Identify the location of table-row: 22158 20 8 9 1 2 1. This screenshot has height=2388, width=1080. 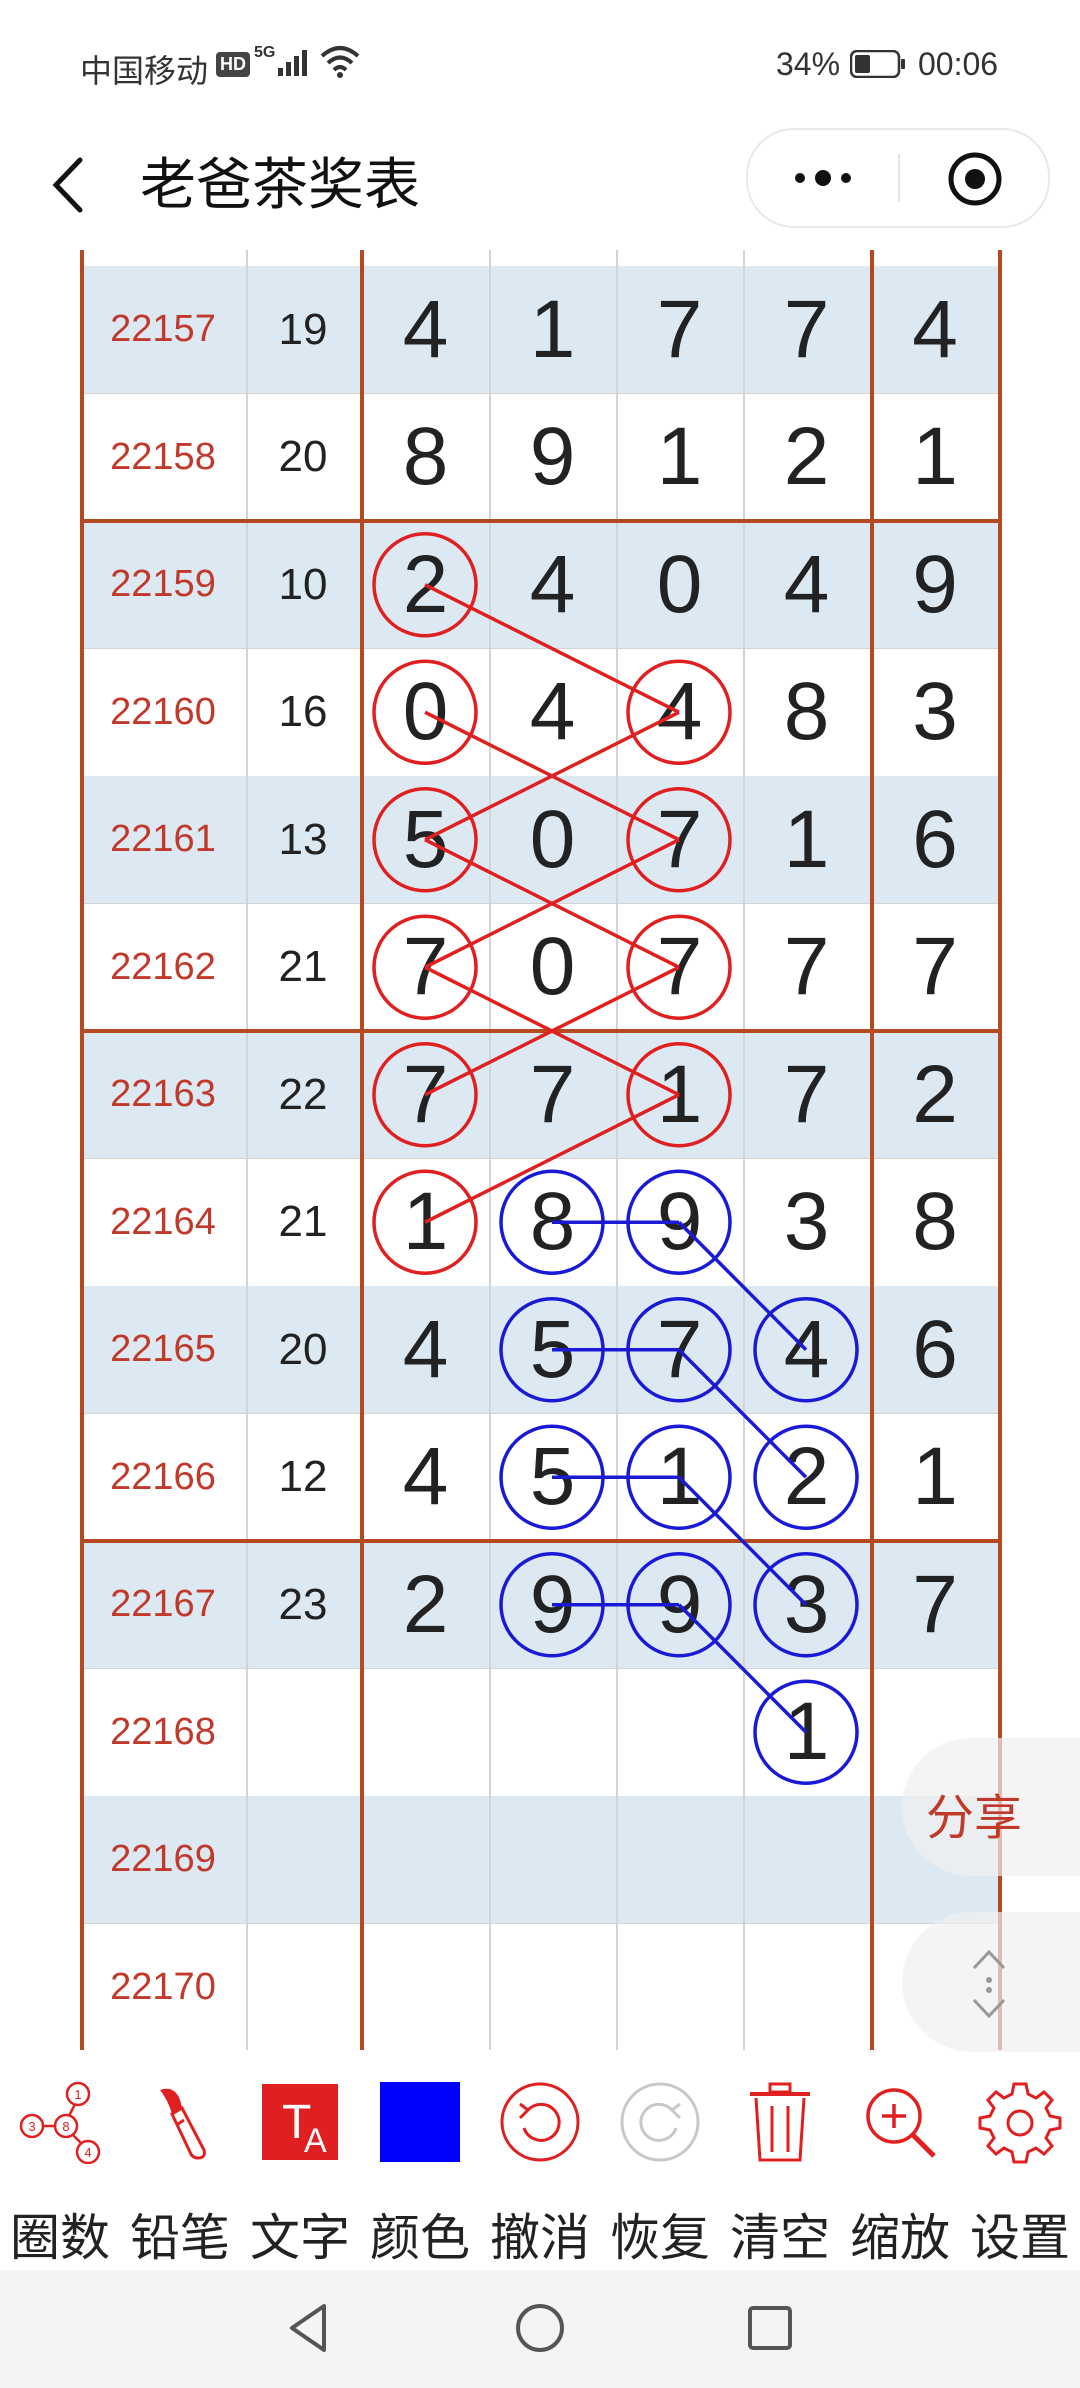
(540, 458).